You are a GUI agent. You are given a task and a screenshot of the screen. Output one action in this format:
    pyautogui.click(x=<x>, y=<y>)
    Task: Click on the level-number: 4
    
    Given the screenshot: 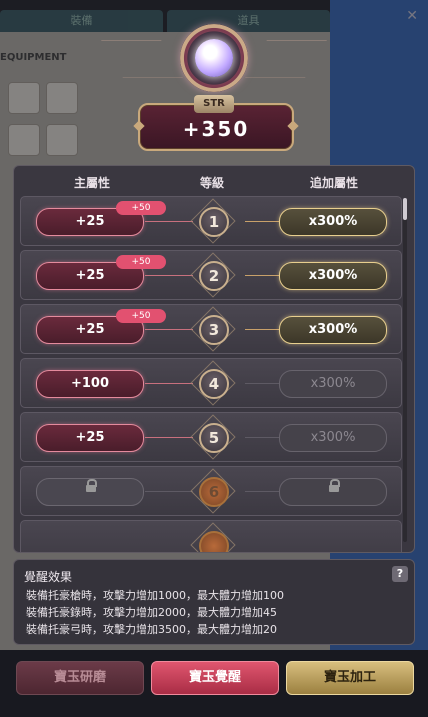 What is the action you would take?
    pyautogui.click(x=214, y=384)
    